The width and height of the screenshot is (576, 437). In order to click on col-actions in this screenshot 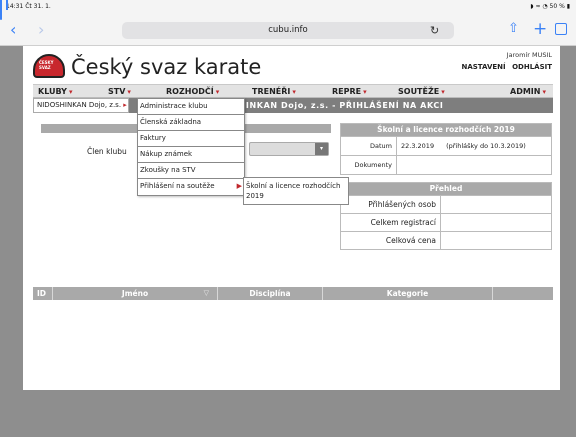, I will do `click(523, 293)`.